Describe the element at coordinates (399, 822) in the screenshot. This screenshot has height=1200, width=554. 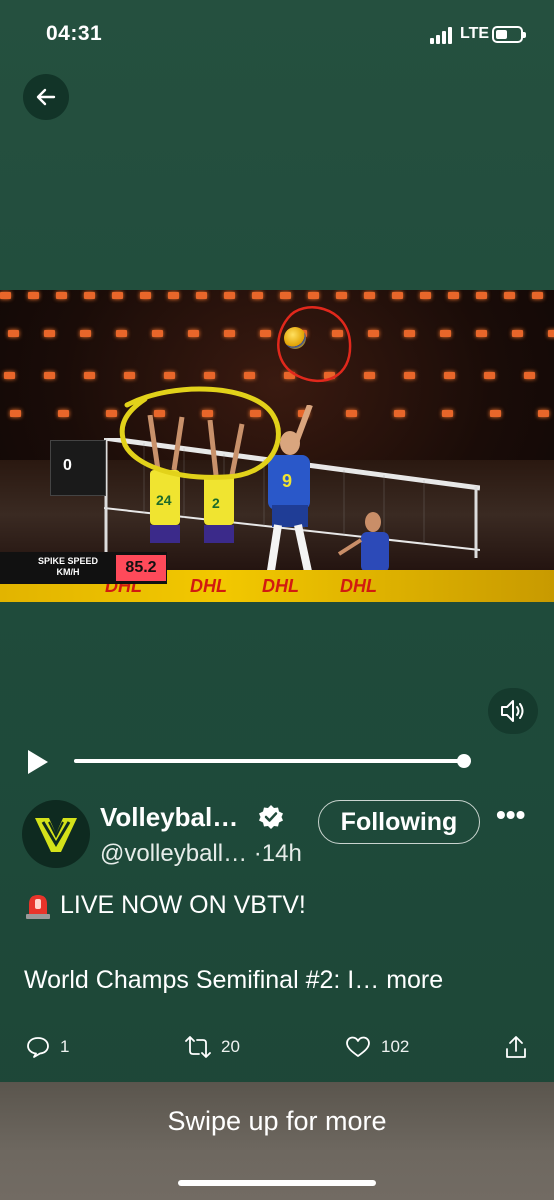
I see `following-button: Following` at that location.